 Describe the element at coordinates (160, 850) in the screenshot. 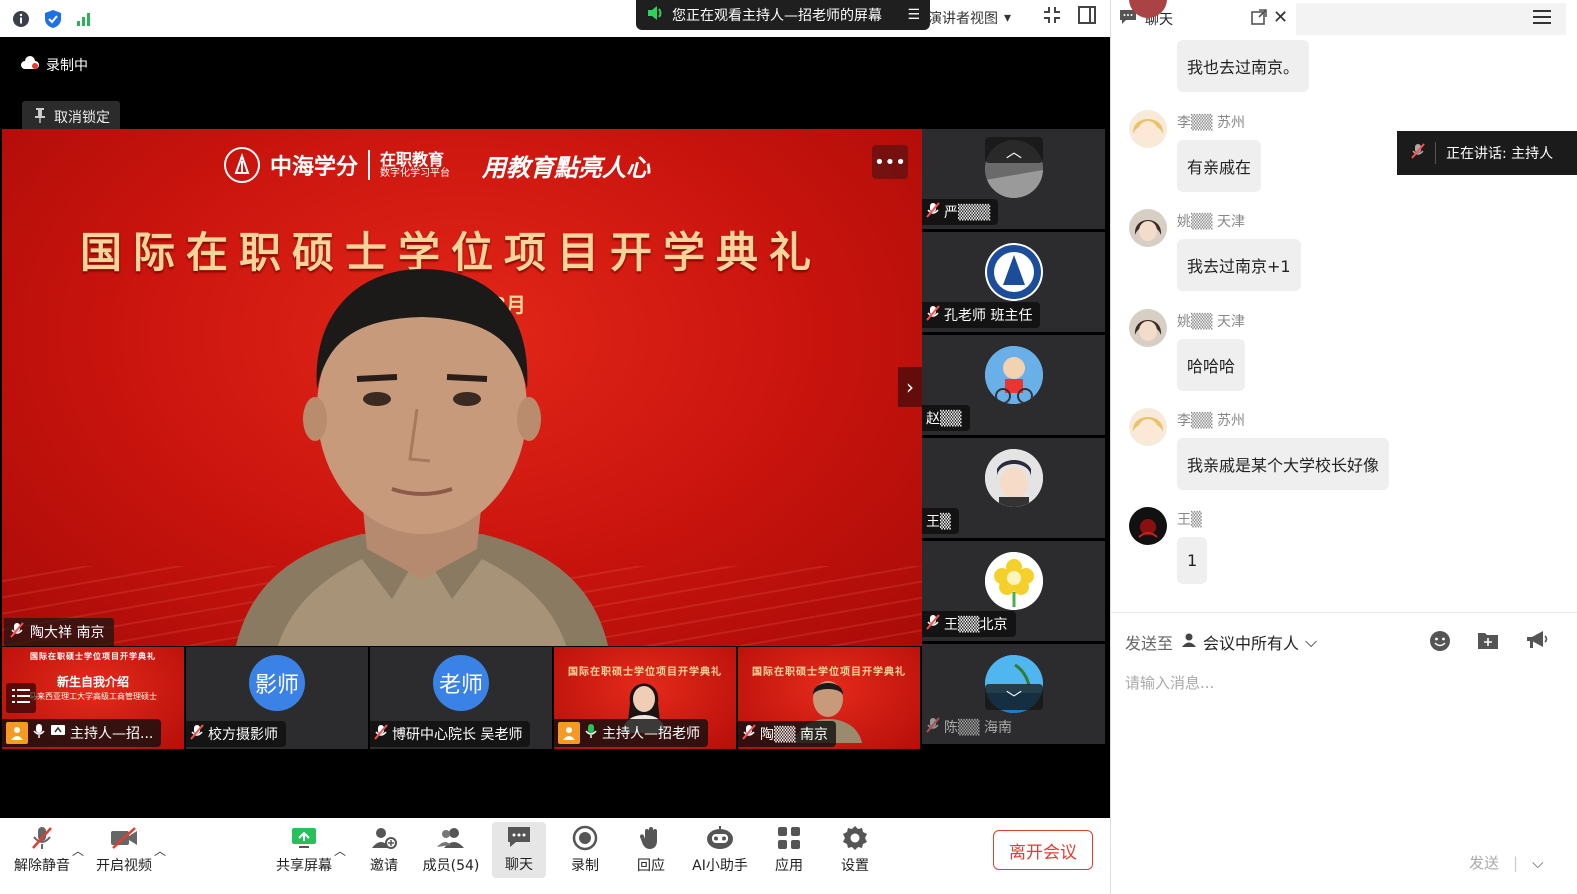

I see `video-options-caret: ︿` at that location.